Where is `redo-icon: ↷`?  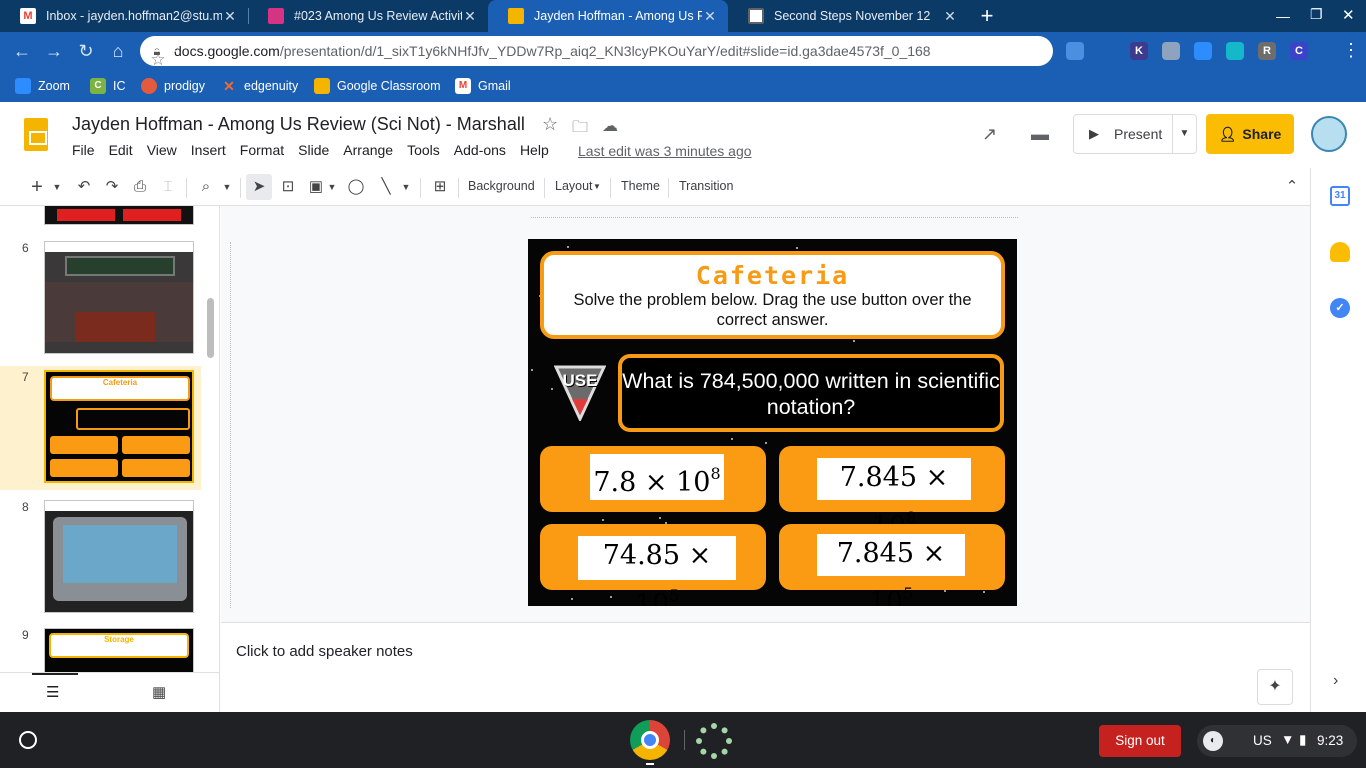
redo-icon: ↷ is located at coordinates (112, 187).